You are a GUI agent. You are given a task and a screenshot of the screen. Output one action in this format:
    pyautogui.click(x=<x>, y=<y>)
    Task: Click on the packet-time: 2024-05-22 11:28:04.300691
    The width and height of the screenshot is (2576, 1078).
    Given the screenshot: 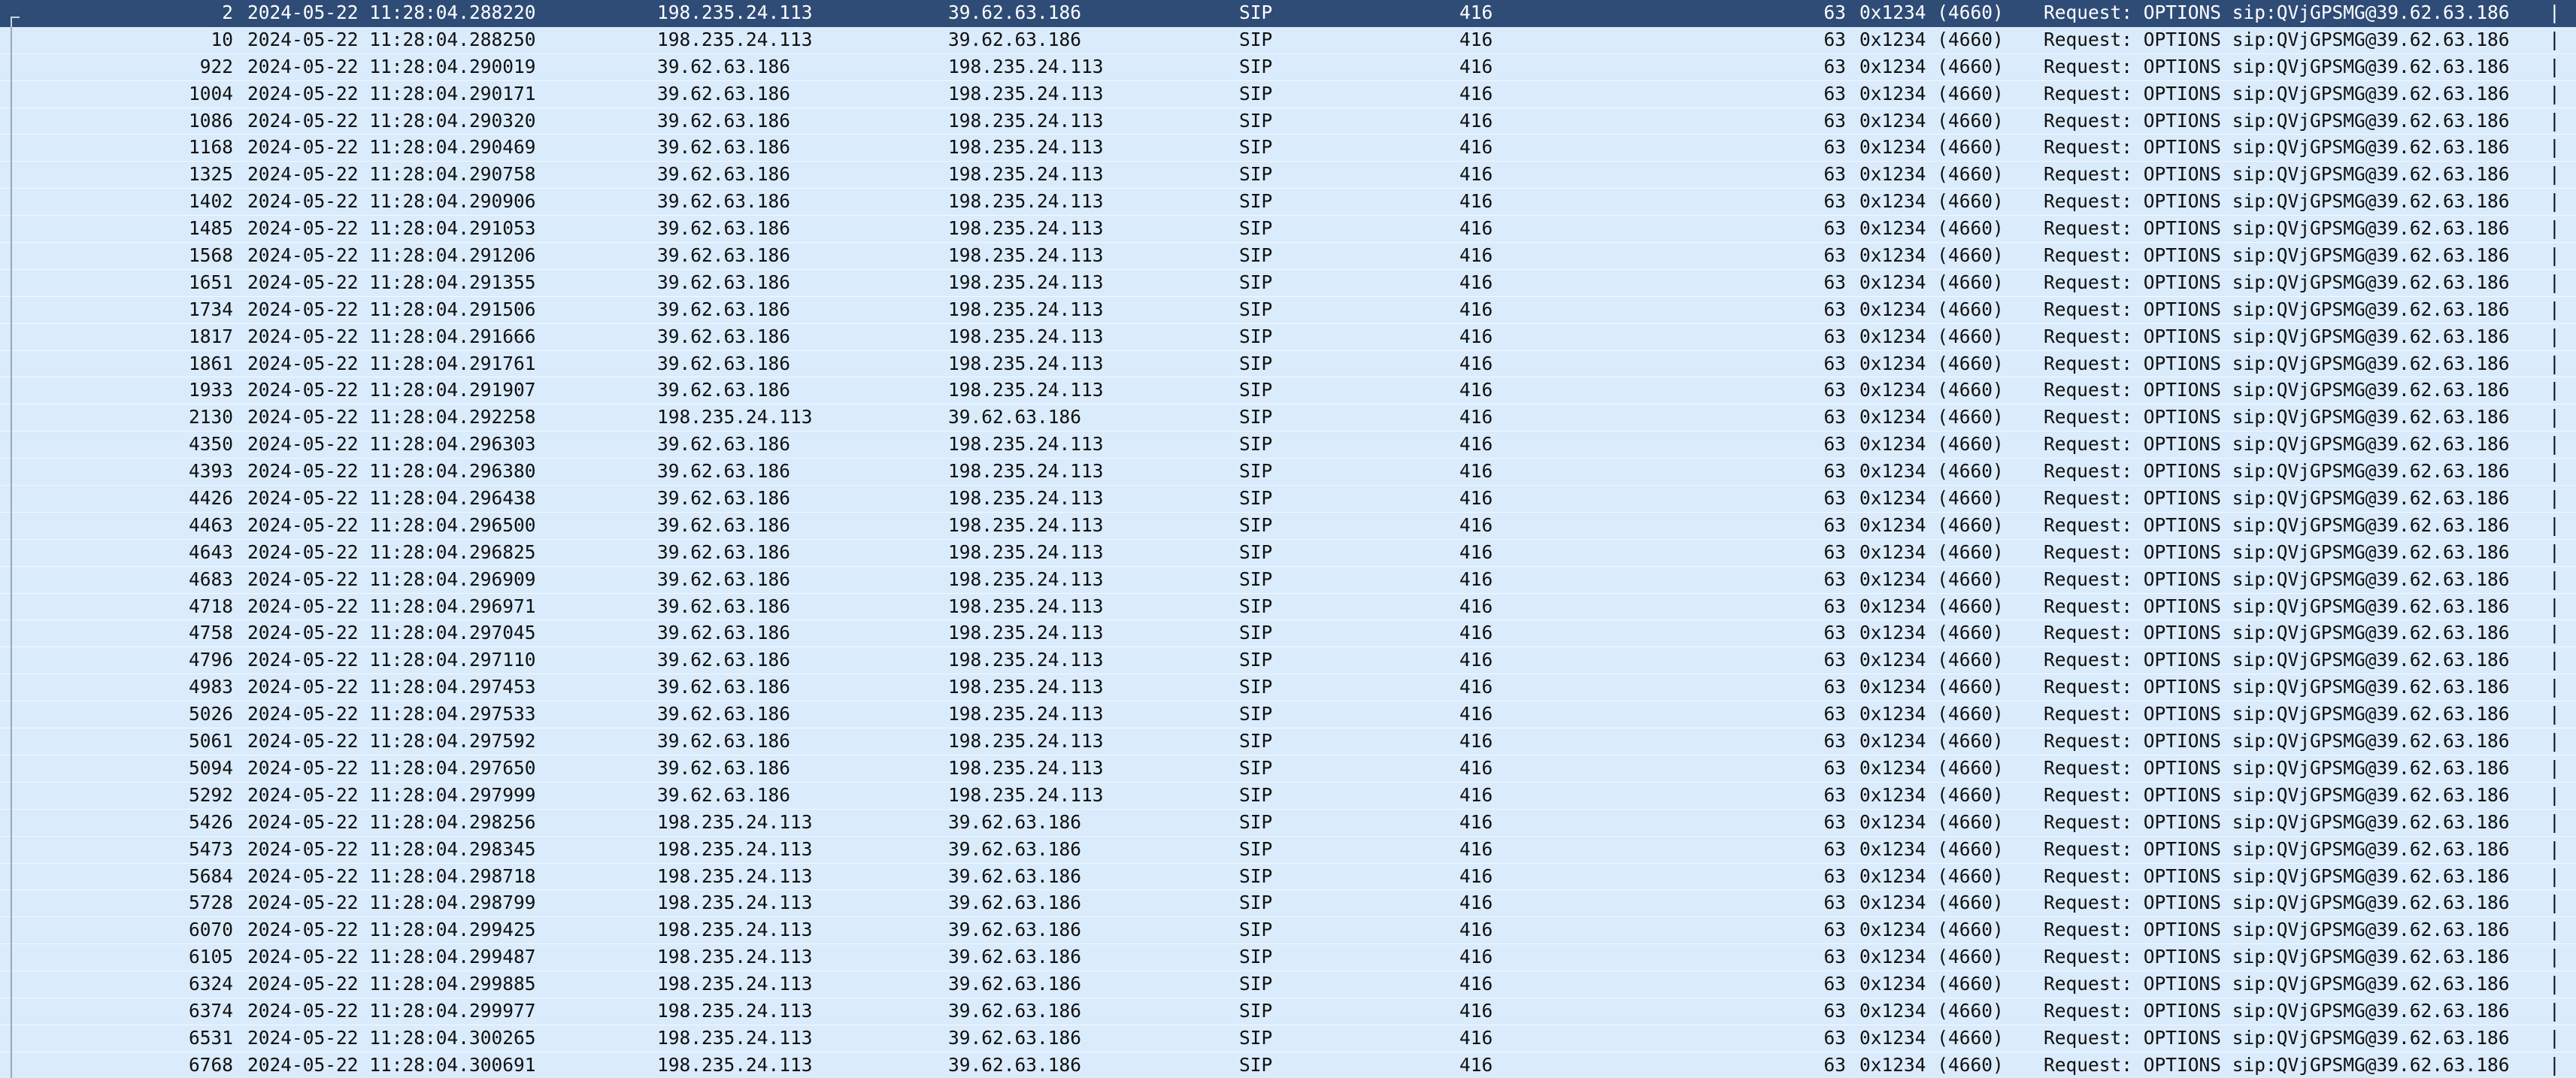 What is the action you would take?
    pyautogui.click(x=391, y=1064)
    